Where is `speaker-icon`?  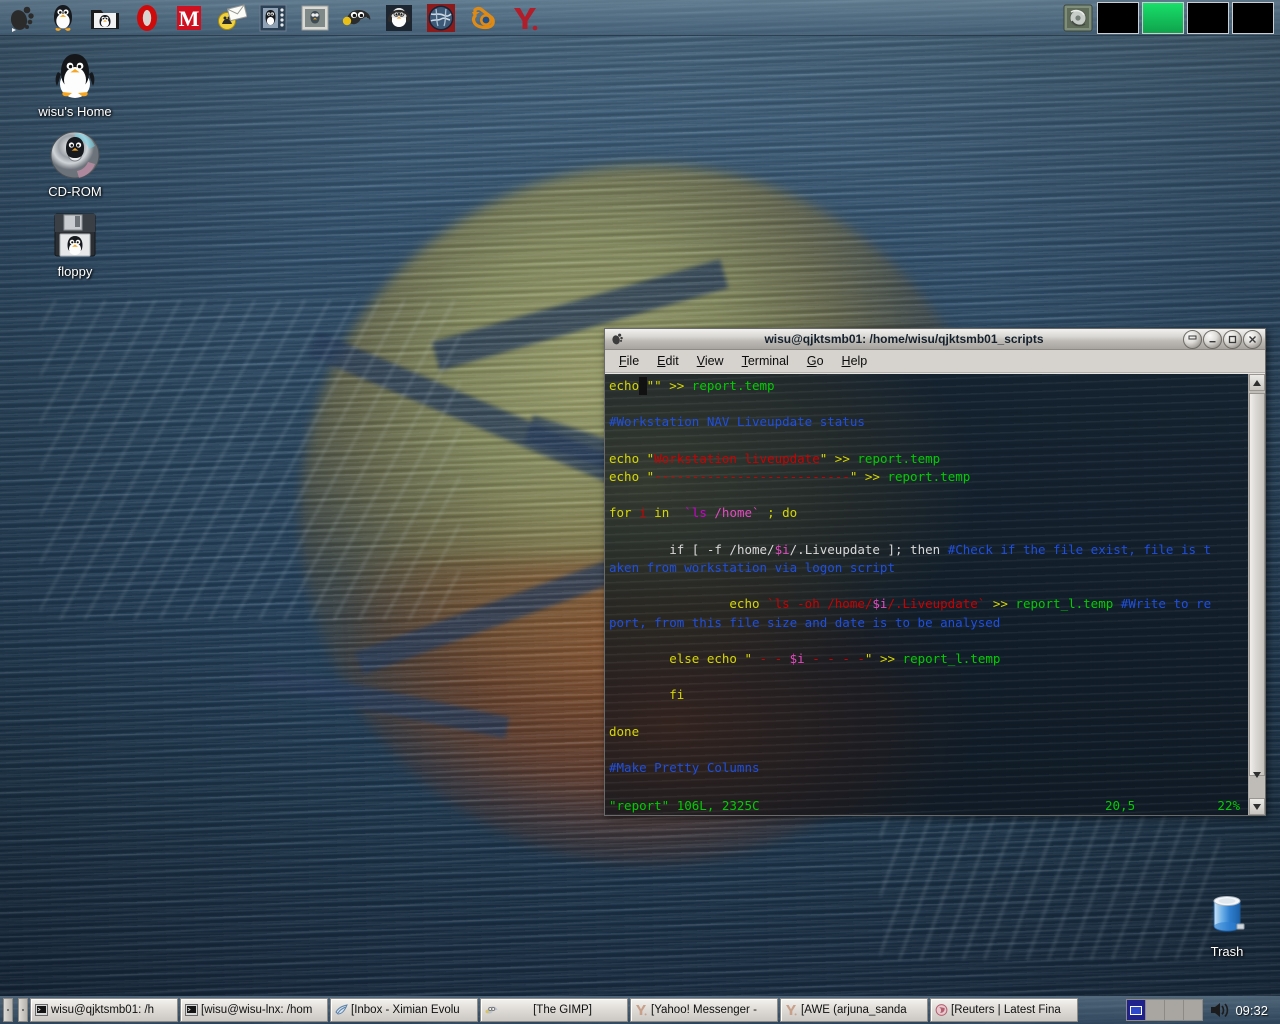 speaker-icon is located at coordinates (1219, 1010).